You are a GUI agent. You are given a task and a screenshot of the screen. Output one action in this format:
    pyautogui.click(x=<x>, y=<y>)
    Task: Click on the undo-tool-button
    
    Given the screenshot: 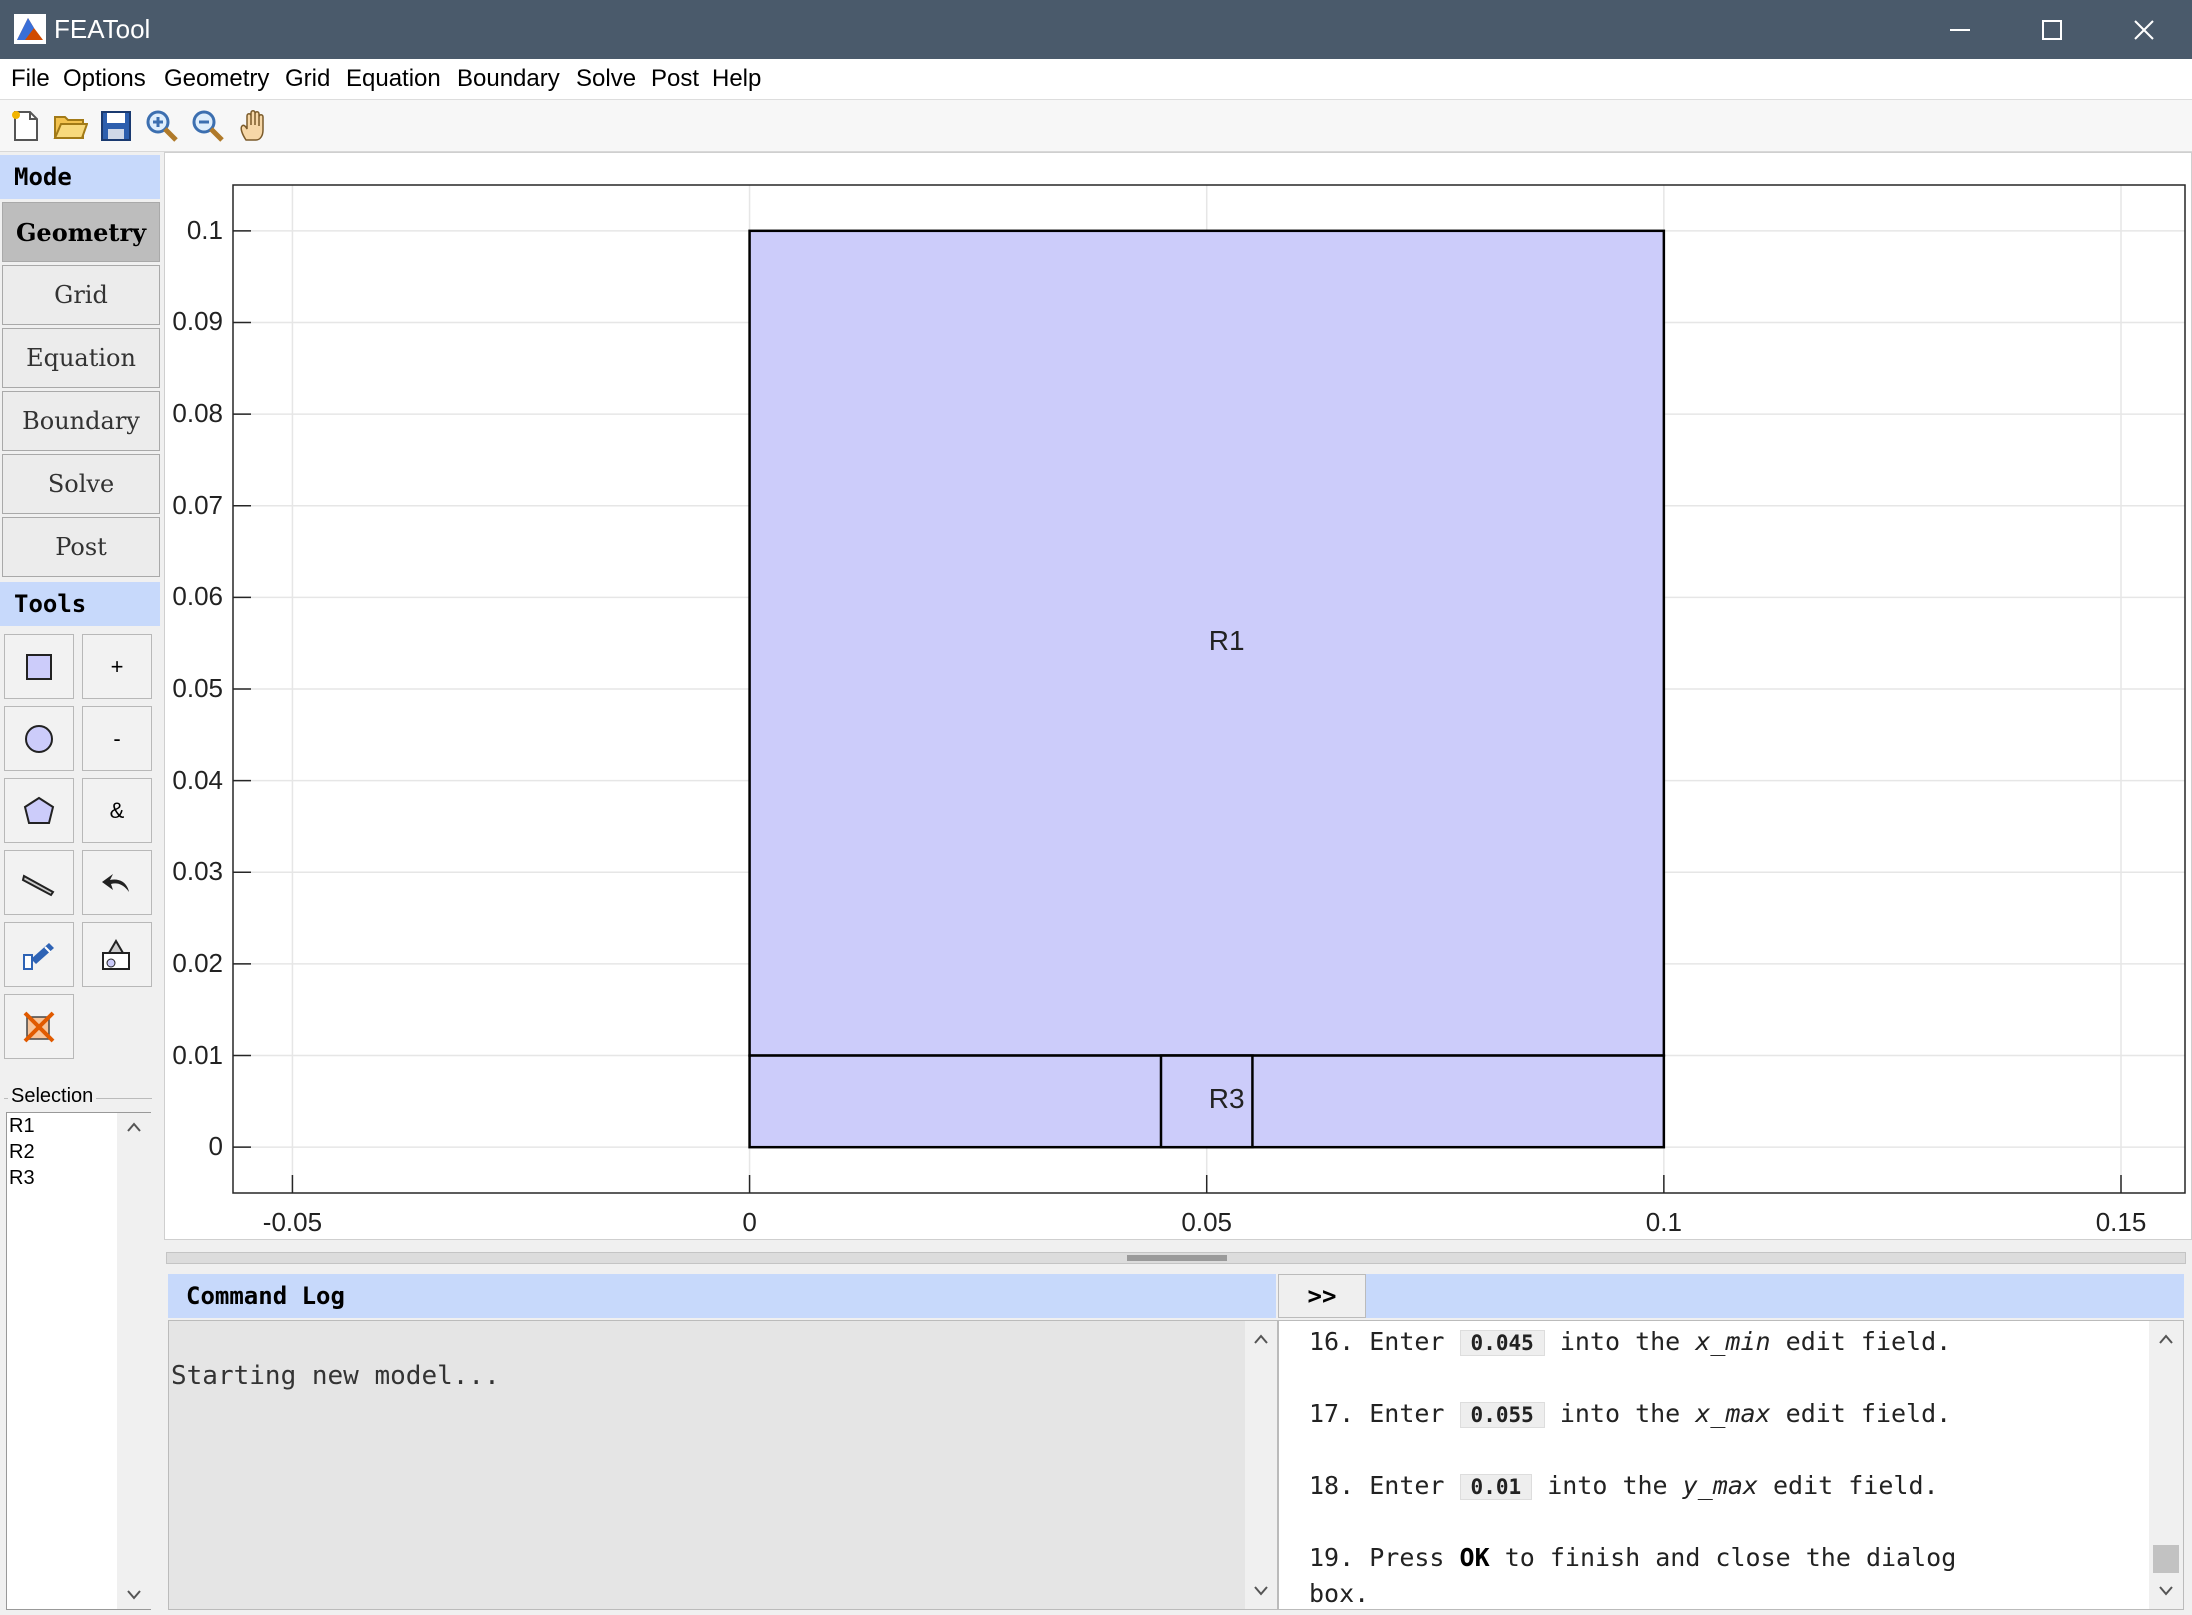 What is the action you would take?
    pyautogui.click(x=117, y=882)
    